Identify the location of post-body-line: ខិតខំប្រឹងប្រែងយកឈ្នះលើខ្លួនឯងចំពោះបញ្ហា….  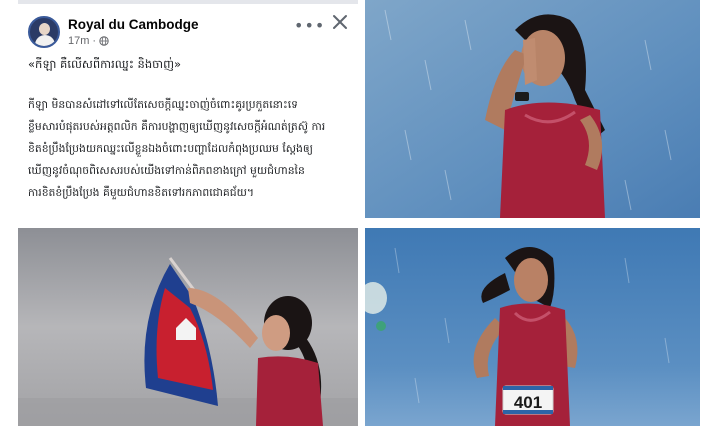
(170, 148).